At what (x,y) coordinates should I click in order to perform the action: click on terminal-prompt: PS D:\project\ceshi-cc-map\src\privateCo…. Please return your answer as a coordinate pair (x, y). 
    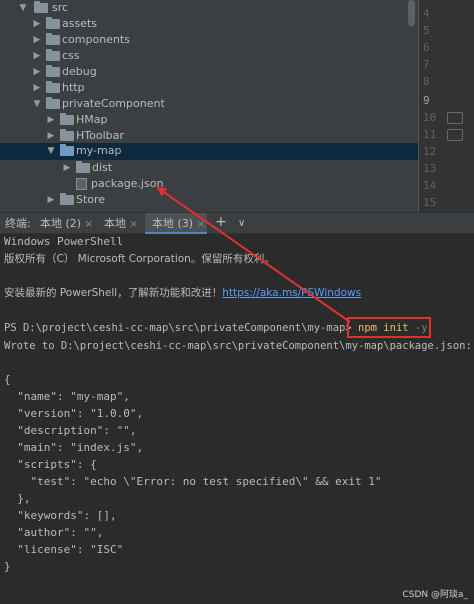
    Looking at the image, I should click on (178, 328).